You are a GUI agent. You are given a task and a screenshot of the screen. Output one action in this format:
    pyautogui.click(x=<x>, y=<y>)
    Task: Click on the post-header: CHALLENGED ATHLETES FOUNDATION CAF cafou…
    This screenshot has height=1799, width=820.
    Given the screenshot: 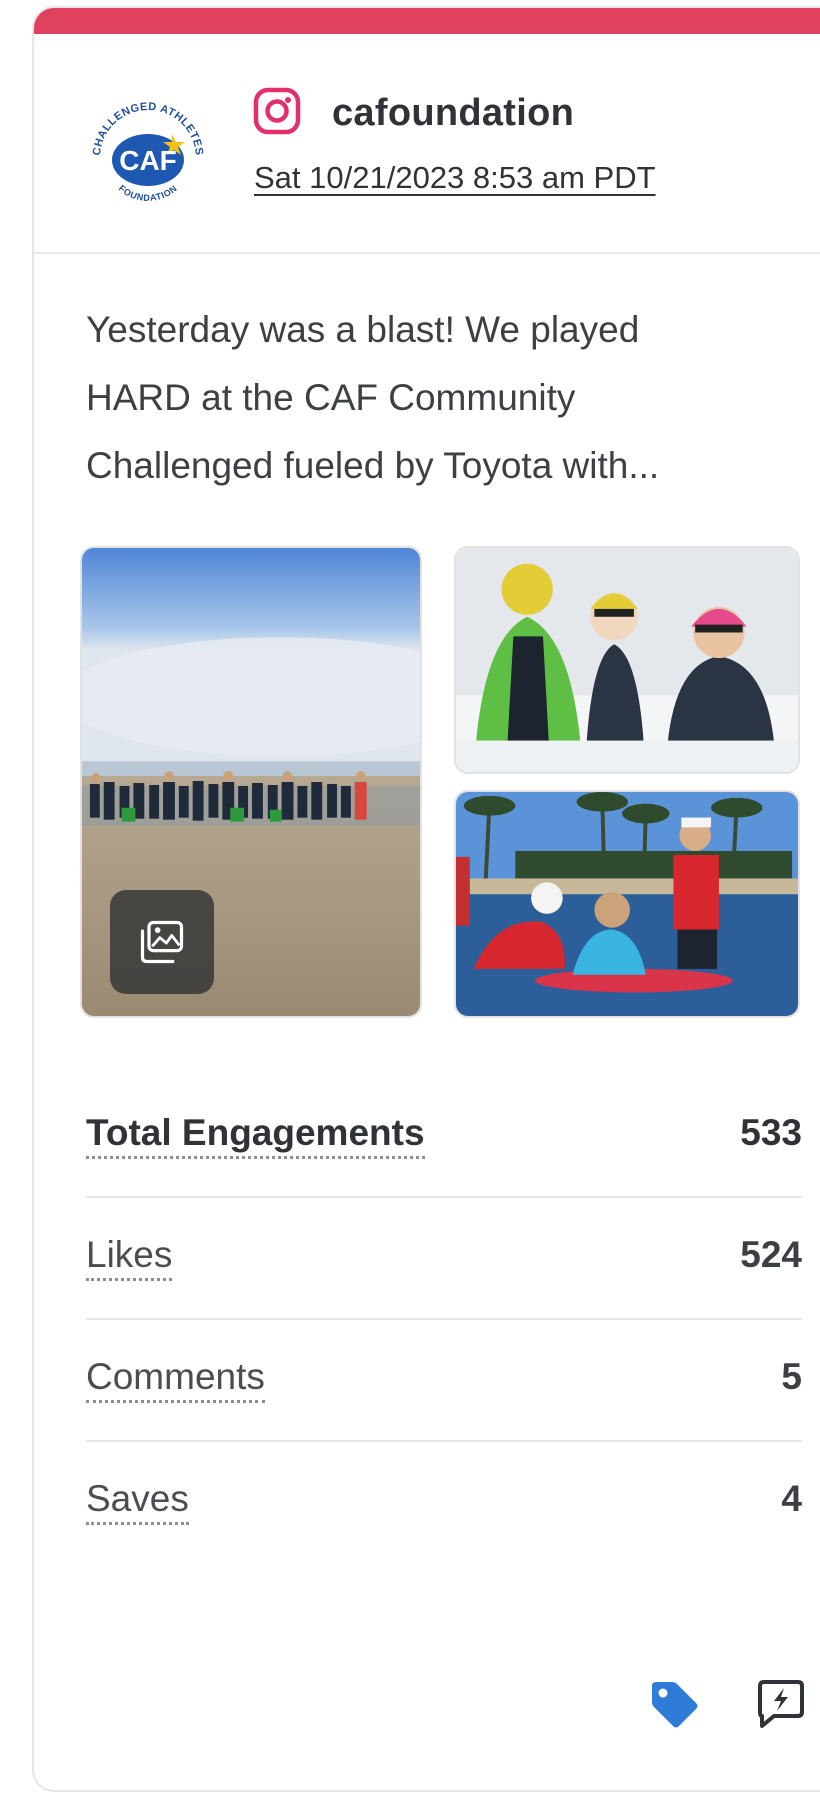 What is the action you would take?
    pyautogui.click(x=427, y=144)
    